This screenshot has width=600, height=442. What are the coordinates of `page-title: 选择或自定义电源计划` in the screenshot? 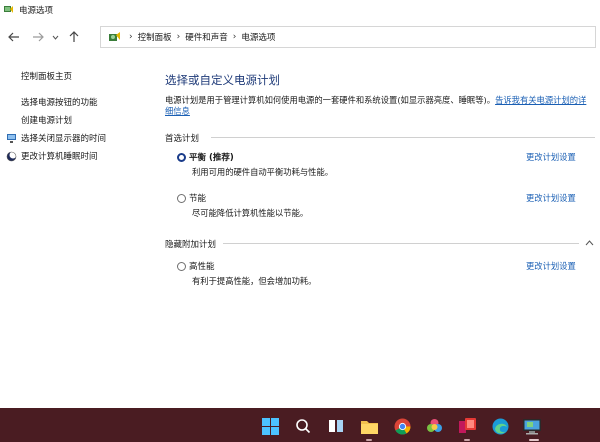 It's located at (222, 80).